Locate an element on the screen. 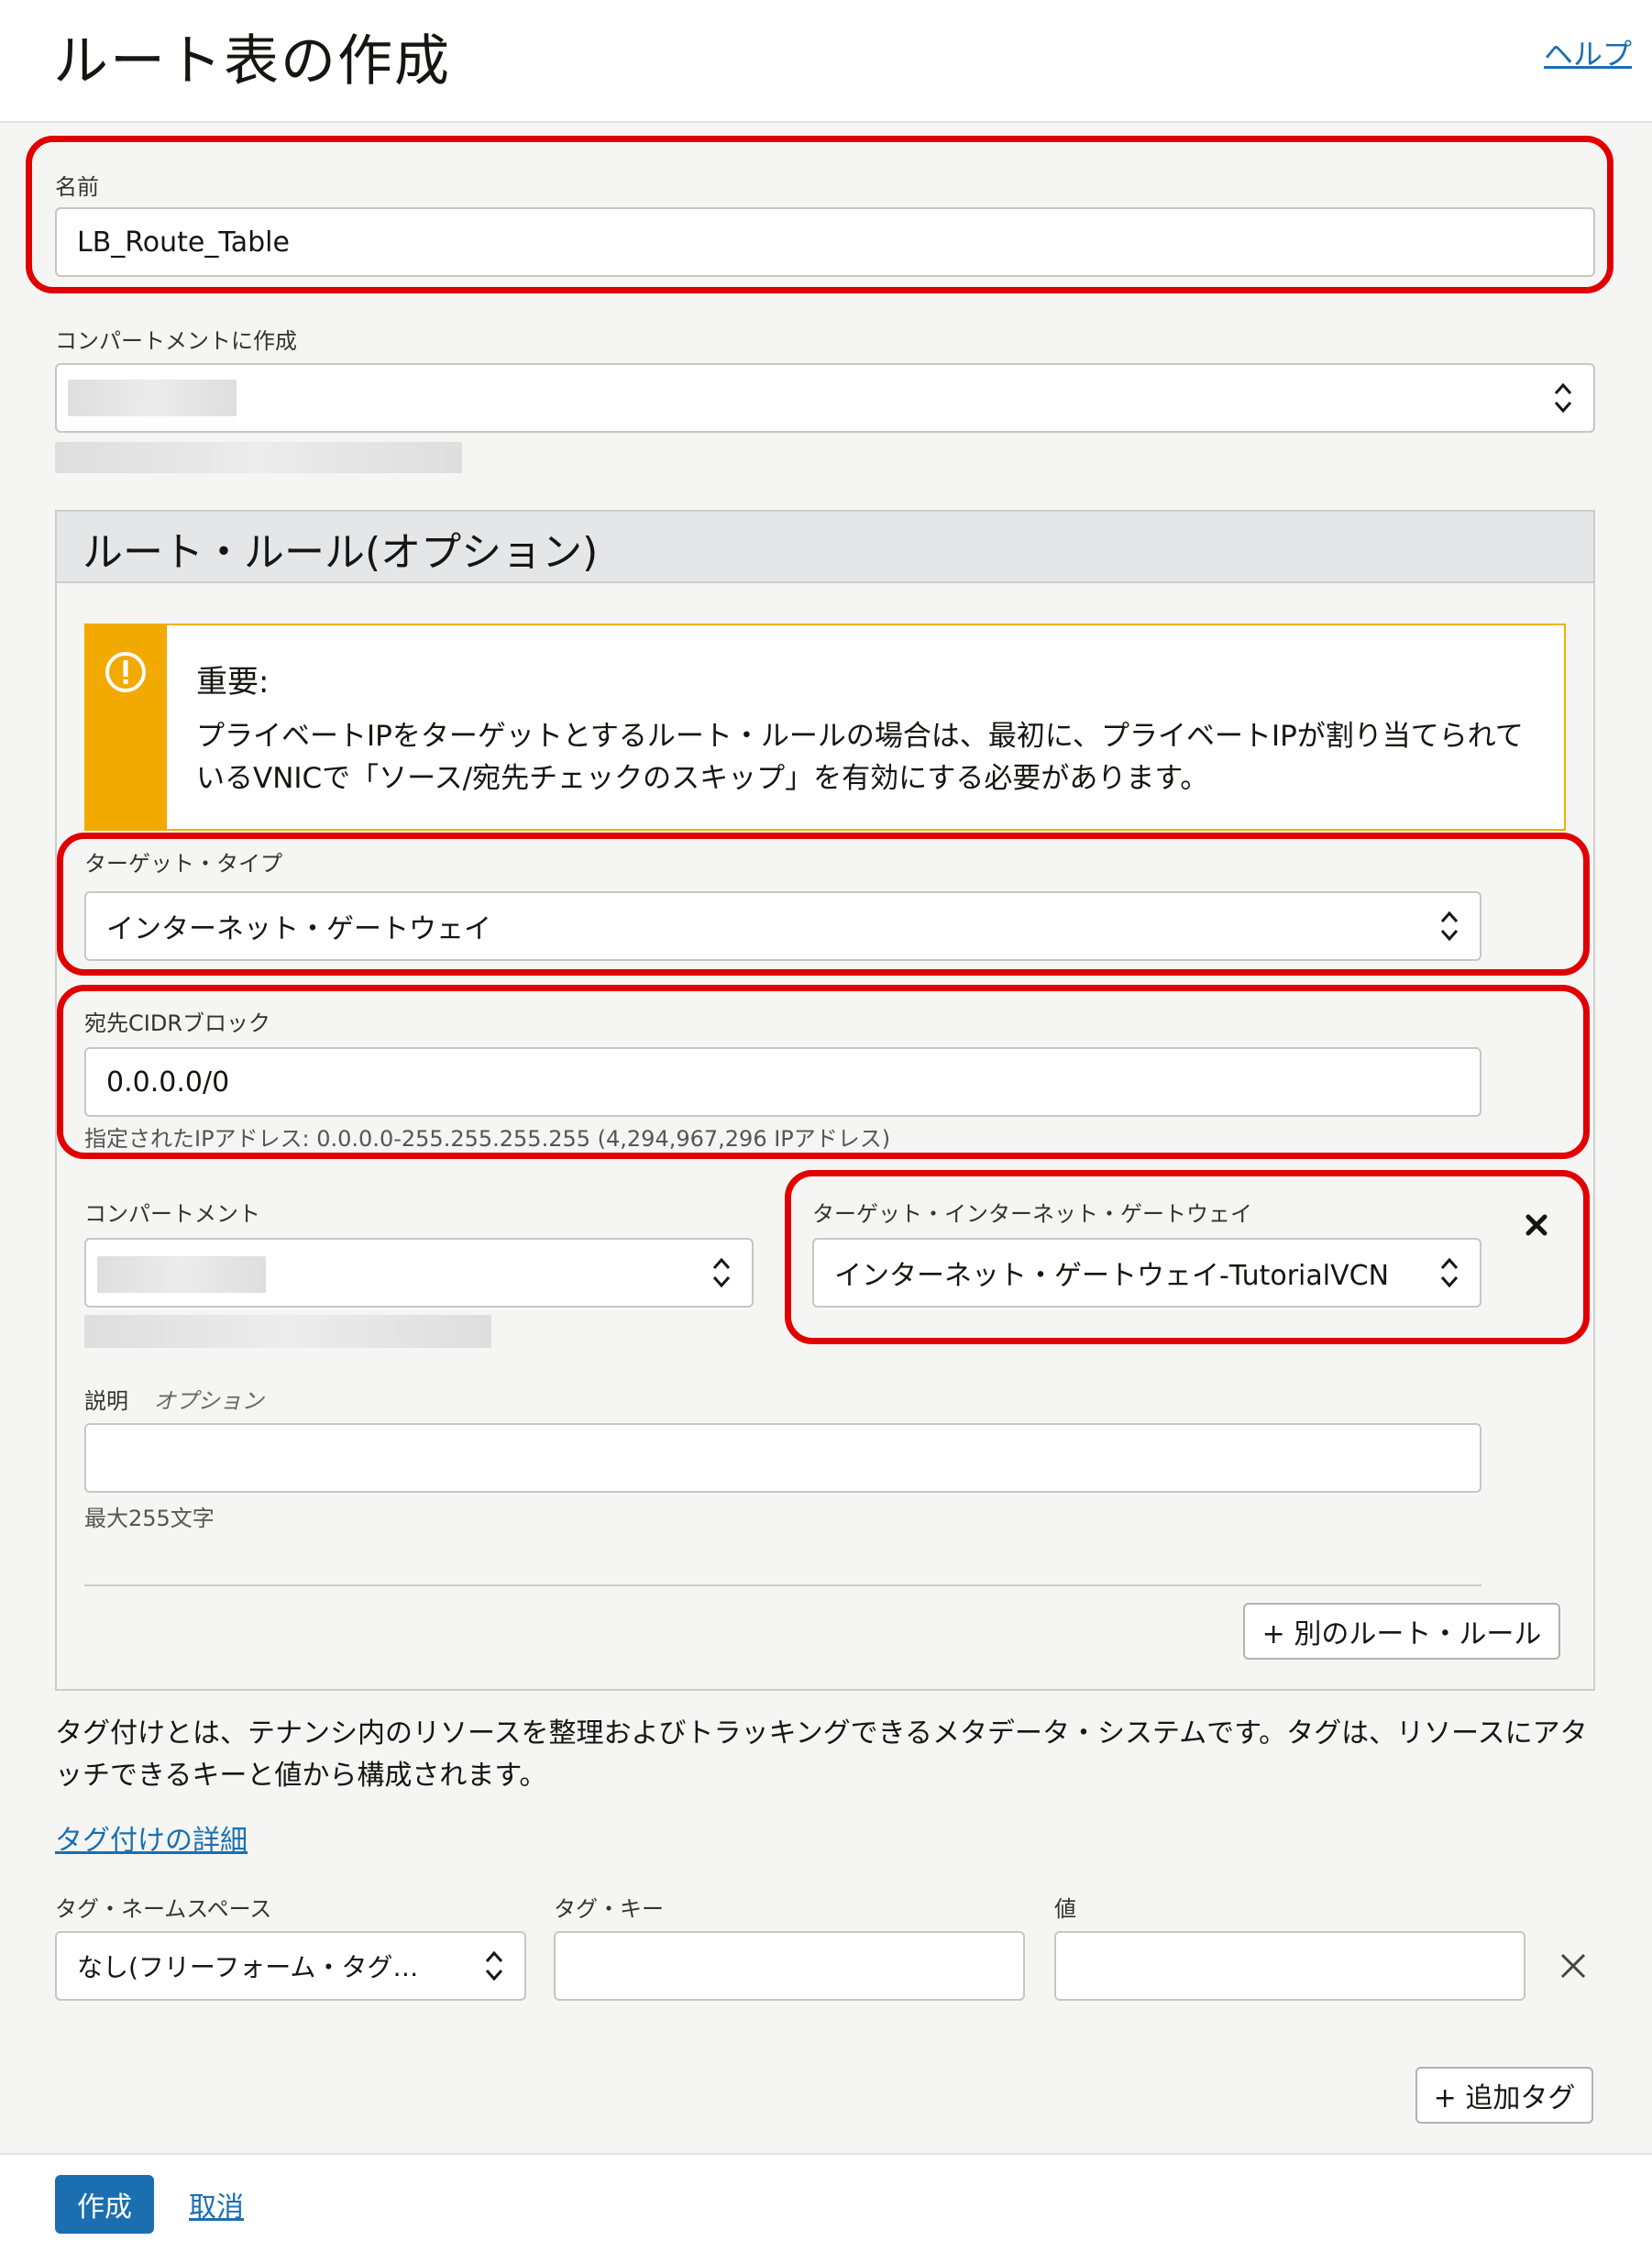 This screenshot has height=2252, width=1652. redacted-compartment-path is located at coordinates (258, 457).